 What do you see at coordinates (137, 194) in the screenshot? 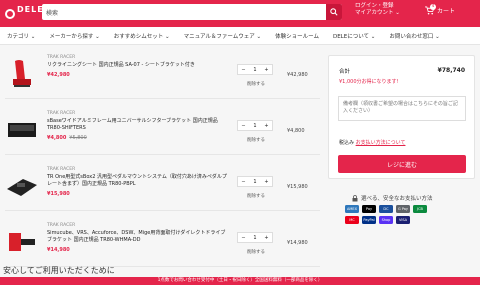
I see `product-price: ¥15,980` at bounding box center [137, 194].